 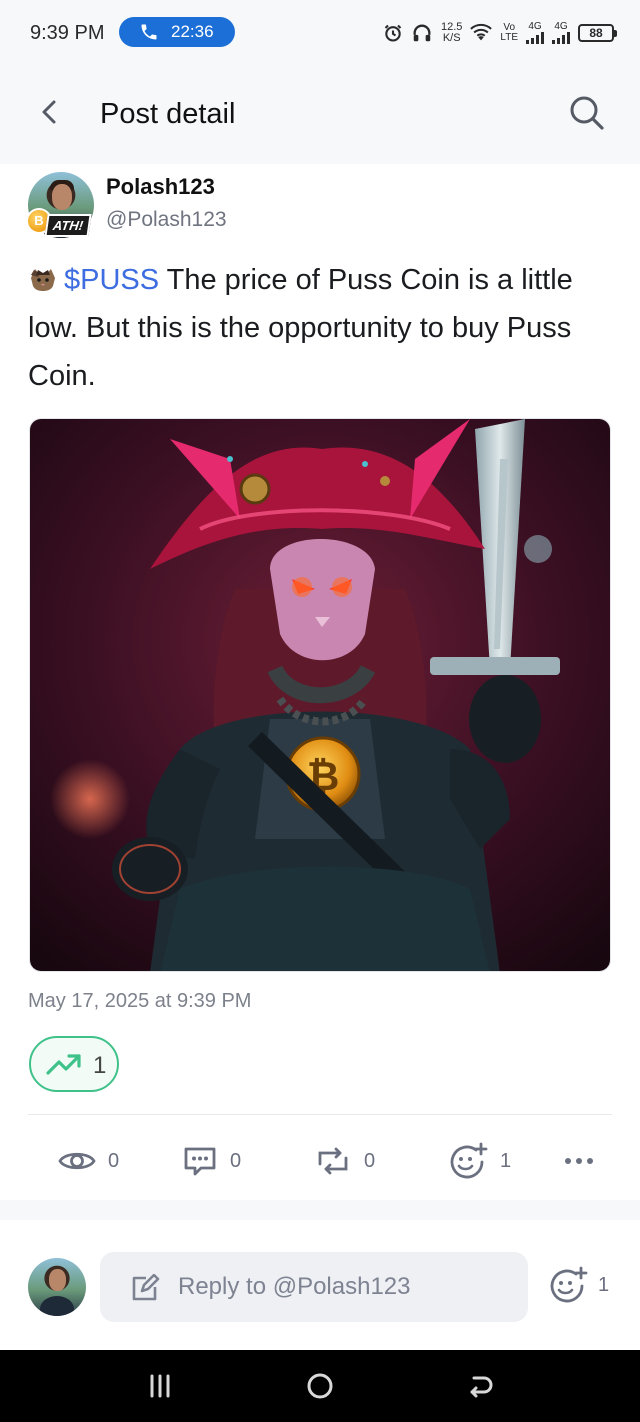 I want to click on ath-label: ATH!, so click(x=68, y=225).